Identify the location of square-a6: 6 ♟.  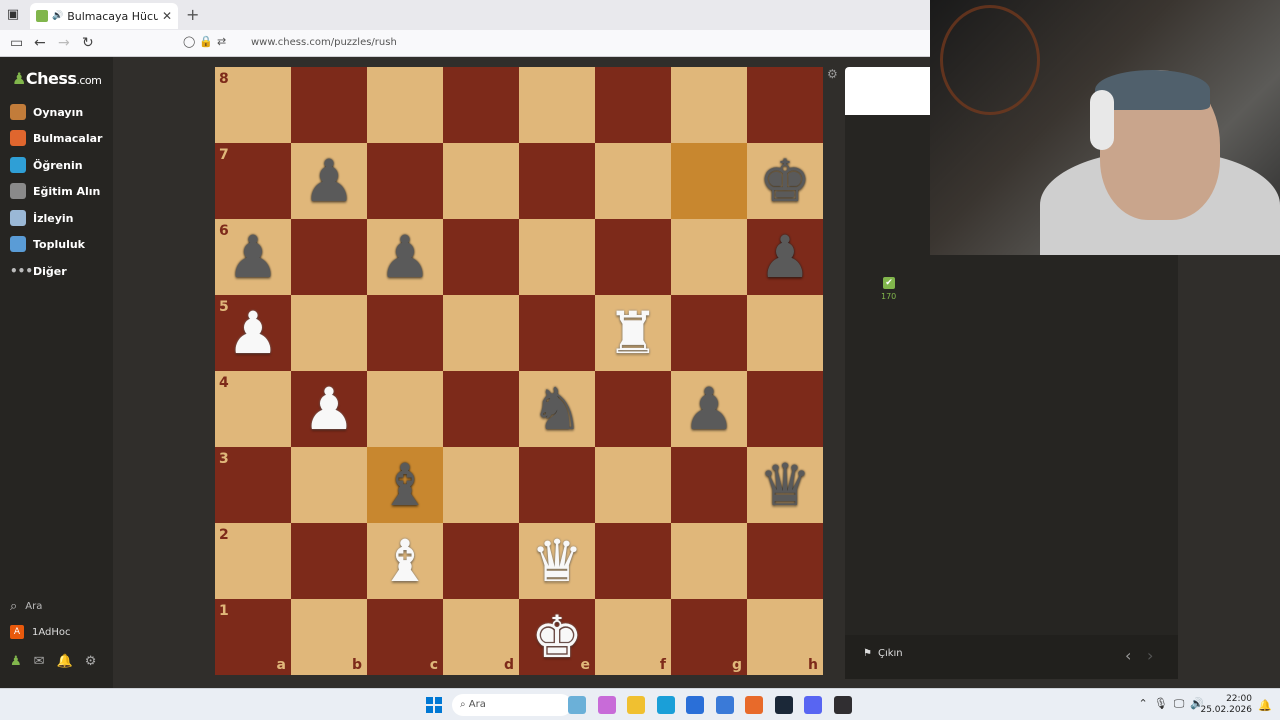
(253, 257).